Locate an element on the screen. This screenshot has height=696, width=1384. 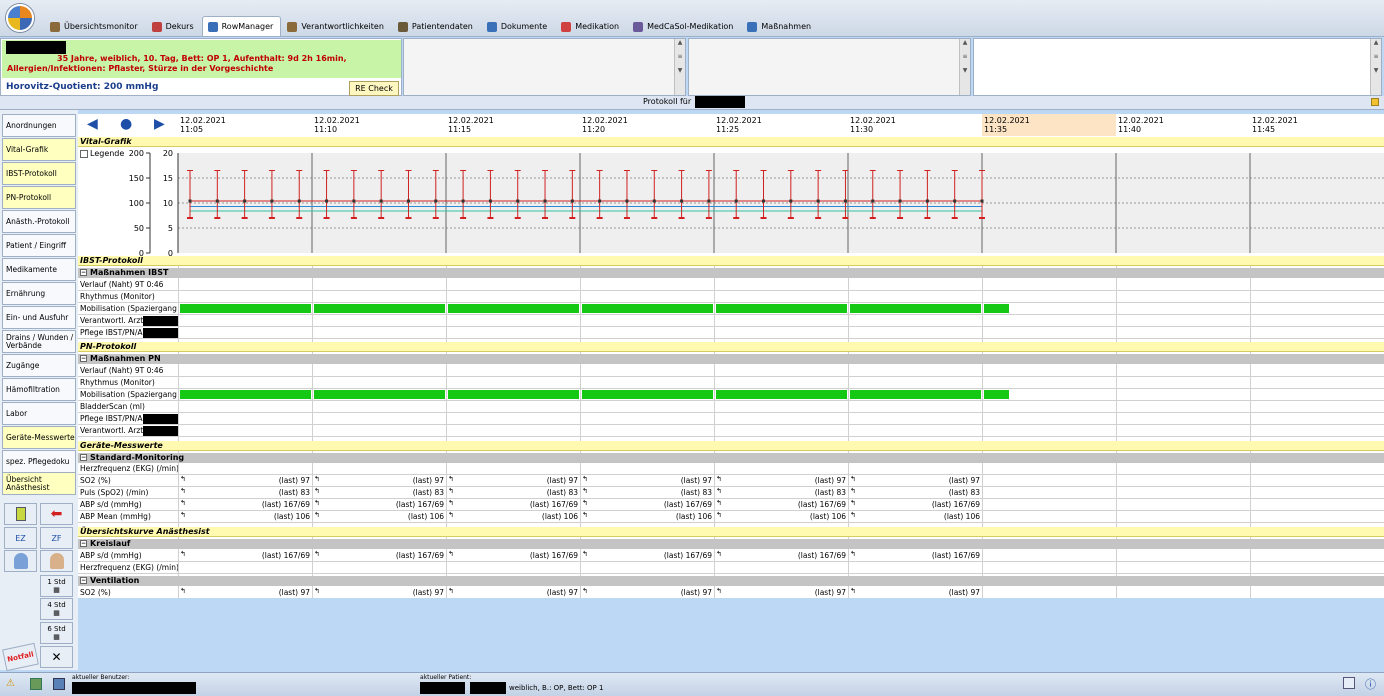
sidebar-item: Drains / Wunden / Verbände is located at coordinates (39, 341).